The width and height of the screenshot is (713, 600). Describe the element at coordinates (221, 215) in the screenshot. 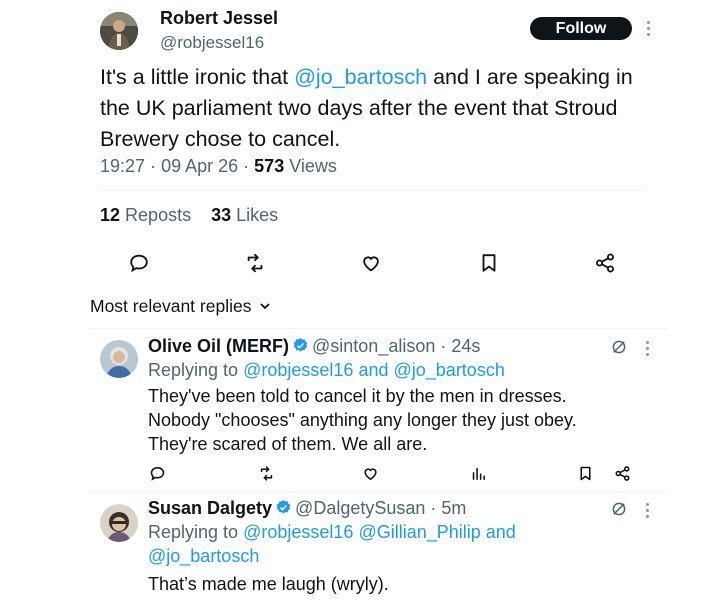

I see `likes-count: 33` at that location.